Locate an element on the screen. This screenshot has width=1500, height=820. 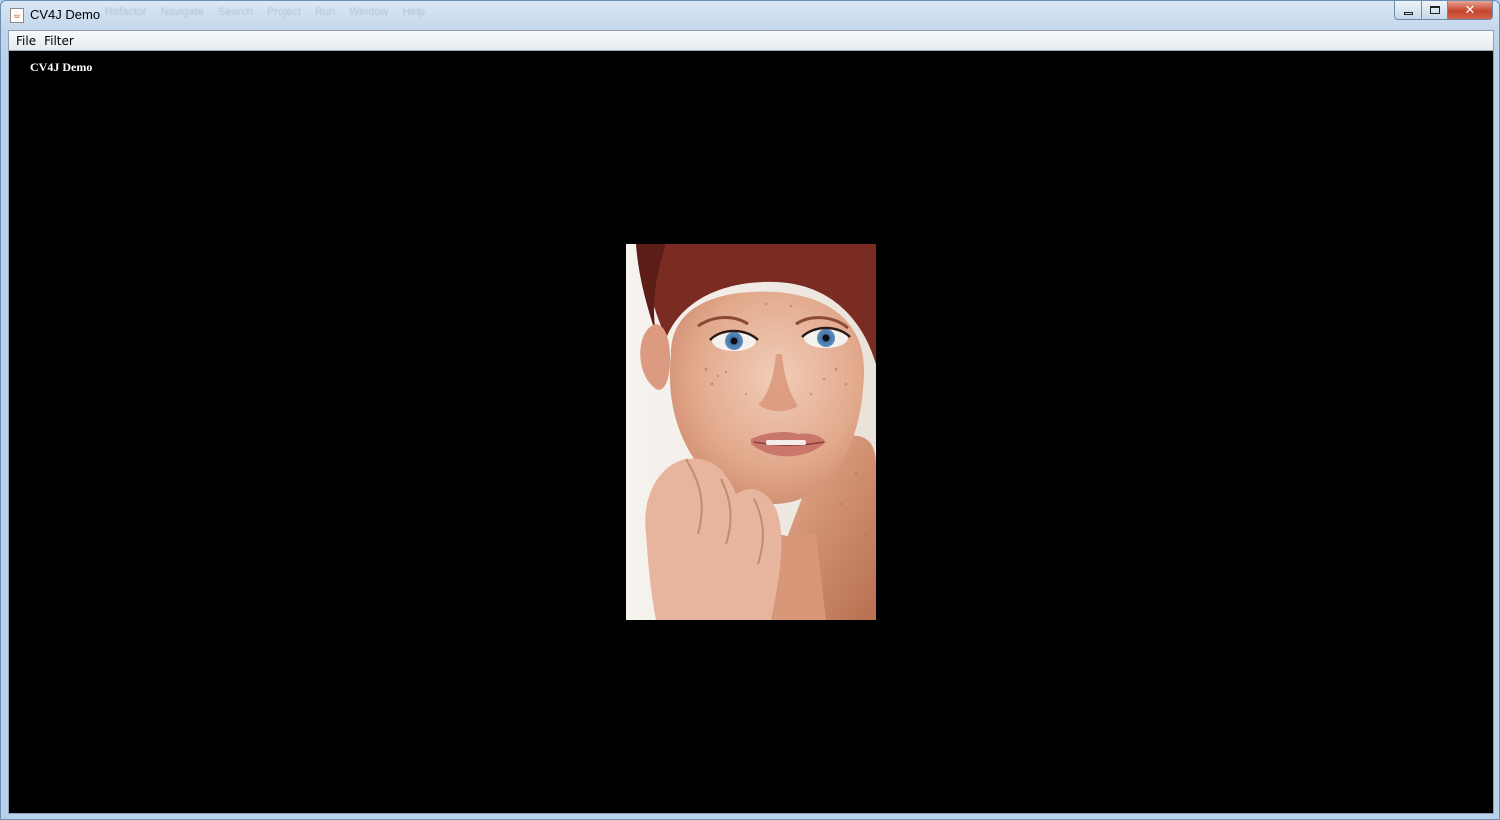
window-controls: ✕ is located at coordinates (1443, 10).